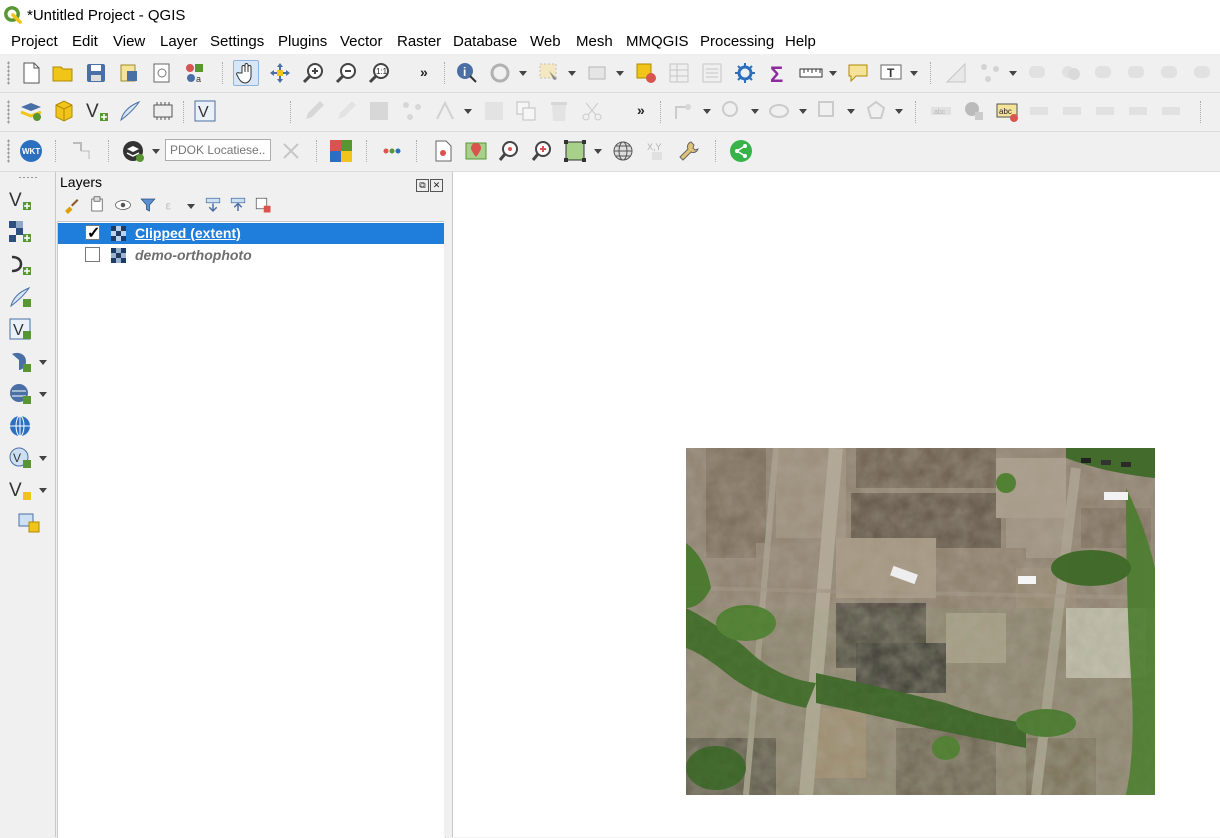 The height and width of the screenshot is (838, 1220). Describe the element at coordinates (29, 522) in the screenshot. I see `new-temporary-layer-icon` at that location.